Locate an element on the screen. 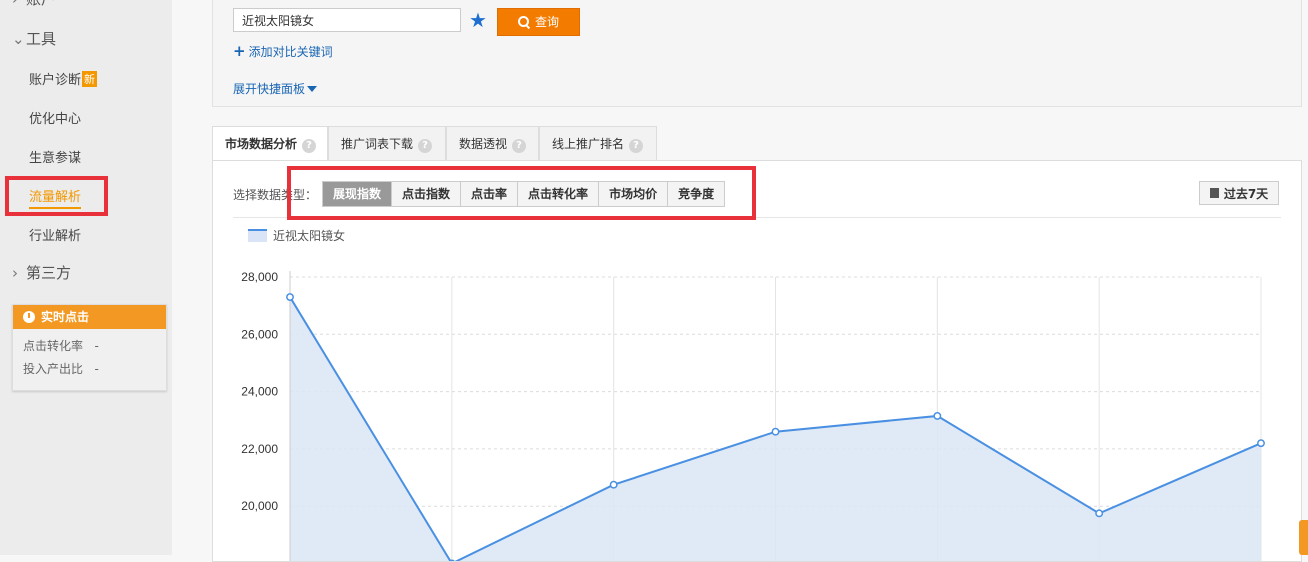 Image resolution: width=1308 pixels, height=562 pixels. realtime-card-header: 实时点击 is located at coordinates (89, 317).